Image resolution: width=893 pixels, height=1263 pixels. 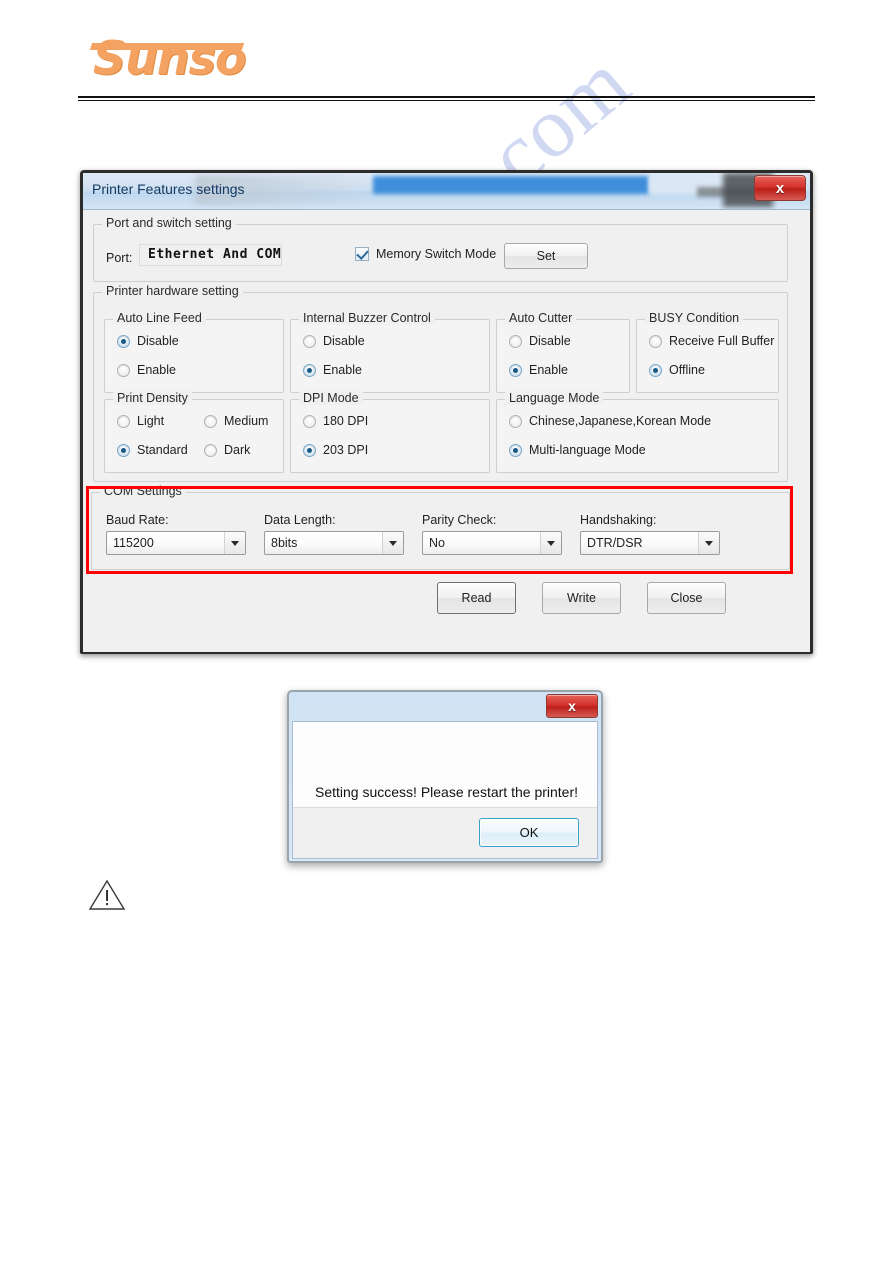 What do you see at coordinates (176, 543) in the screenshot?
I see `baud-rate-select: 115200` at bounding box center [176, 543].